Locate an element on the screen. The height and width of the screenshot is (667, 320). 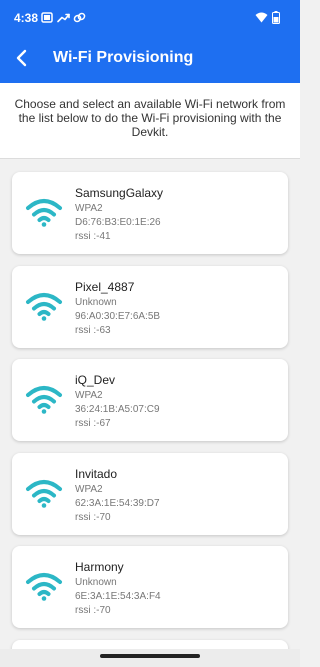
network-name: Invitado is located at coordinates (96, 474).